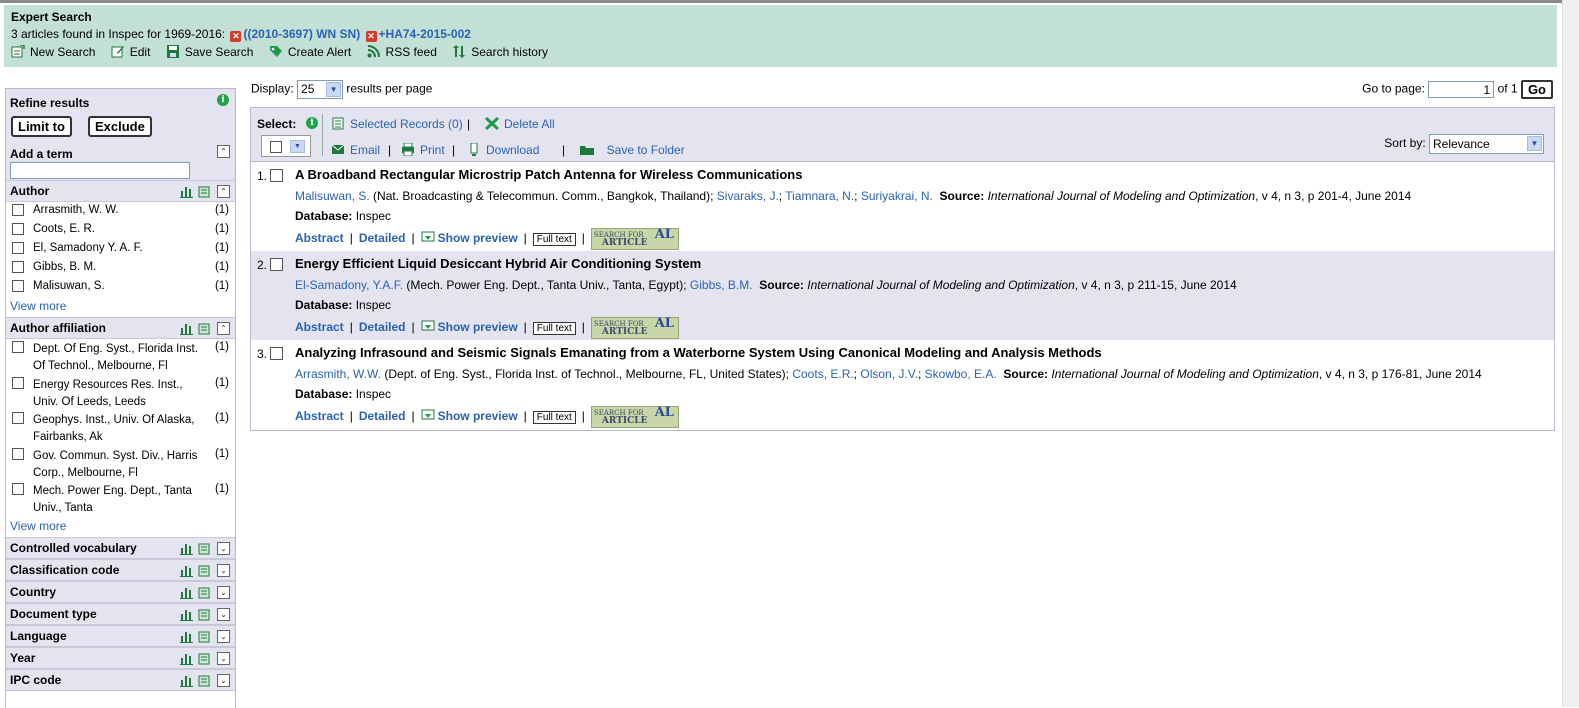  I want to click on author-link: Sivaraks, J., so click(748, 196).